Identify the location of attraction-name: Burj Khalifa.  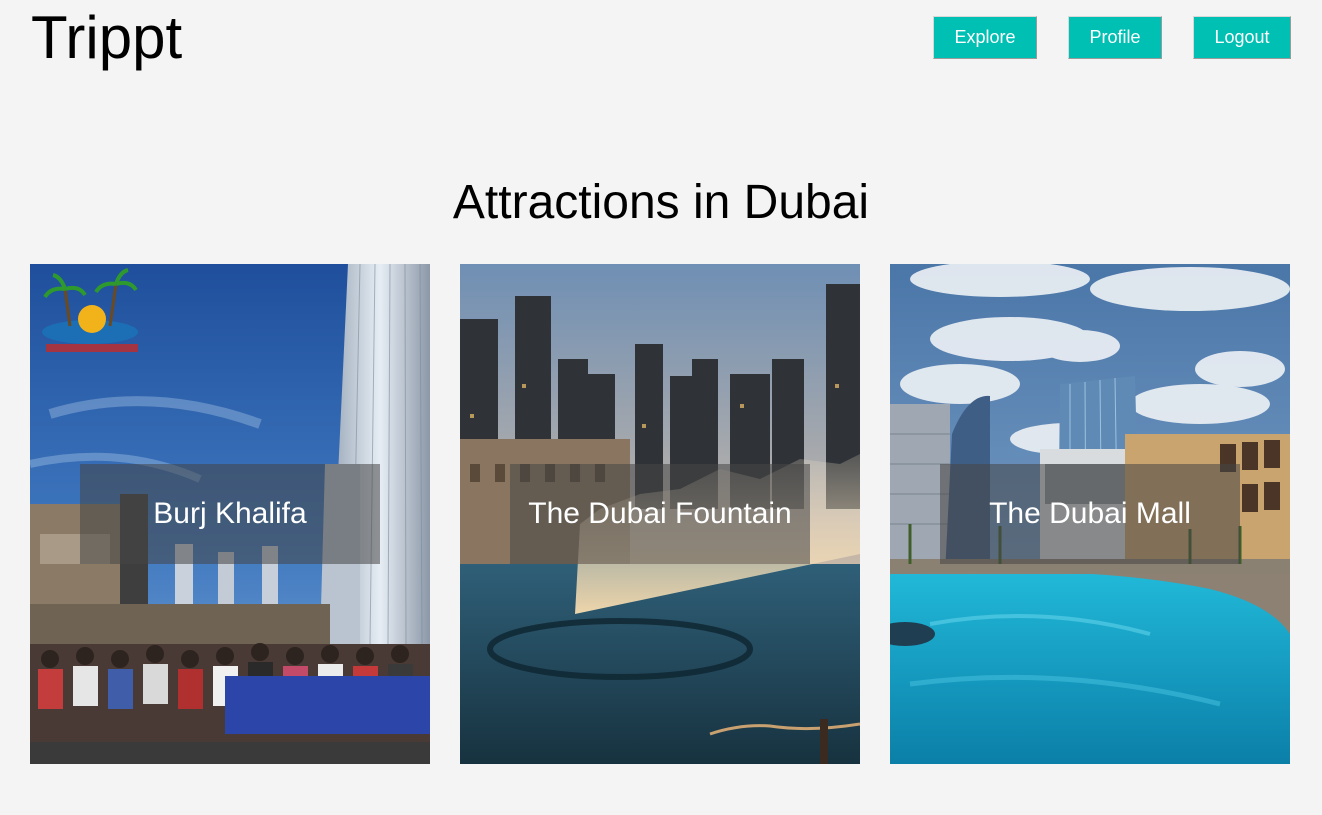
(230, 514).